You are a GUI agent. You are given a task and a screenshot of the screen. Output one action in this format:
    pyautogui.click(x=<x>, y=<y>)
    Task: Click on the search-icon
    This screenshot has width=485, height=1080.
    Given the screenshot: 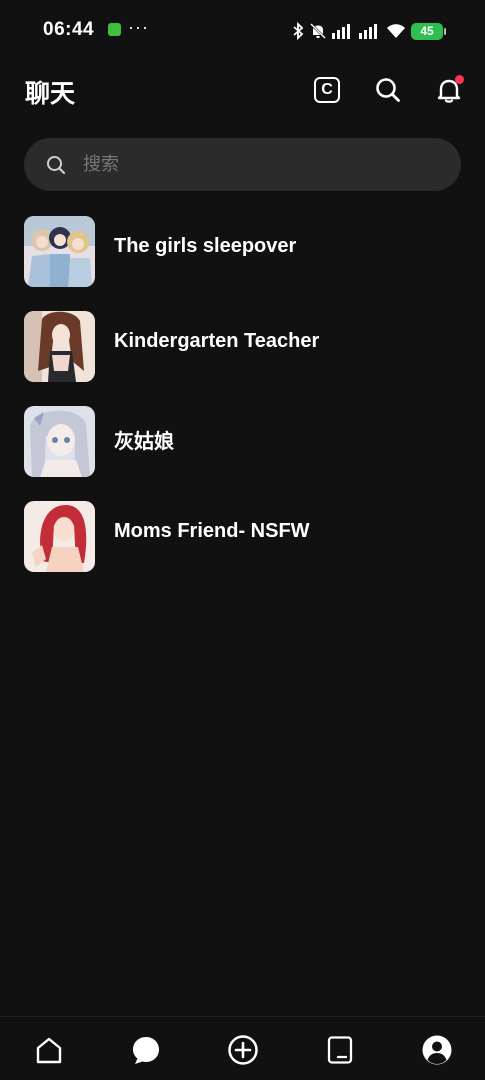 What is the action you would take?
    pyautogui.click(x=388, y=90)
    